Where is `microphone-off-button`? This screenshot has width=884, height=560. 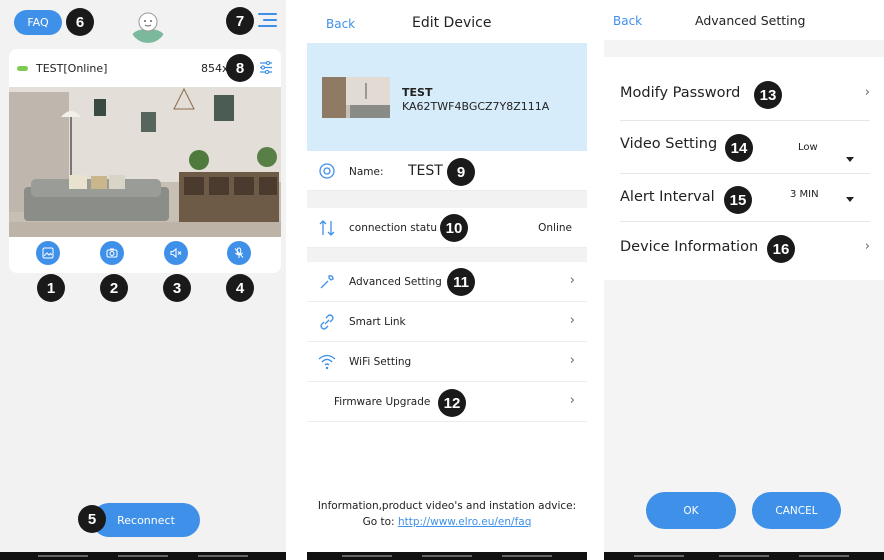 microphone-off-button is located at coordinates (239, 253).